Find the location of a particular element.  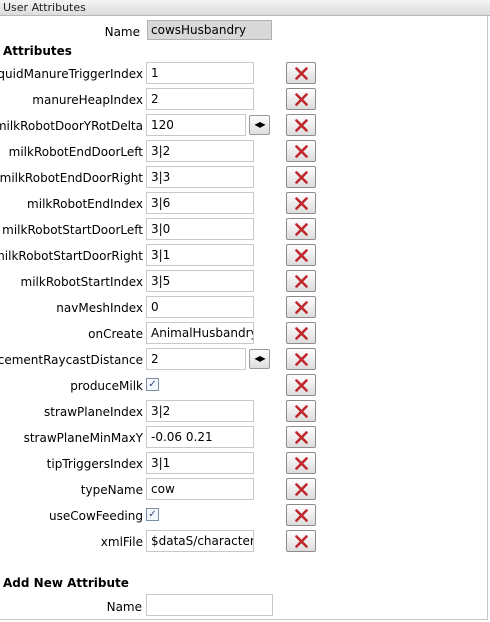

attribute-row: milkRobotStartDoorRight 3|1 is located at coordinates (244, 256).